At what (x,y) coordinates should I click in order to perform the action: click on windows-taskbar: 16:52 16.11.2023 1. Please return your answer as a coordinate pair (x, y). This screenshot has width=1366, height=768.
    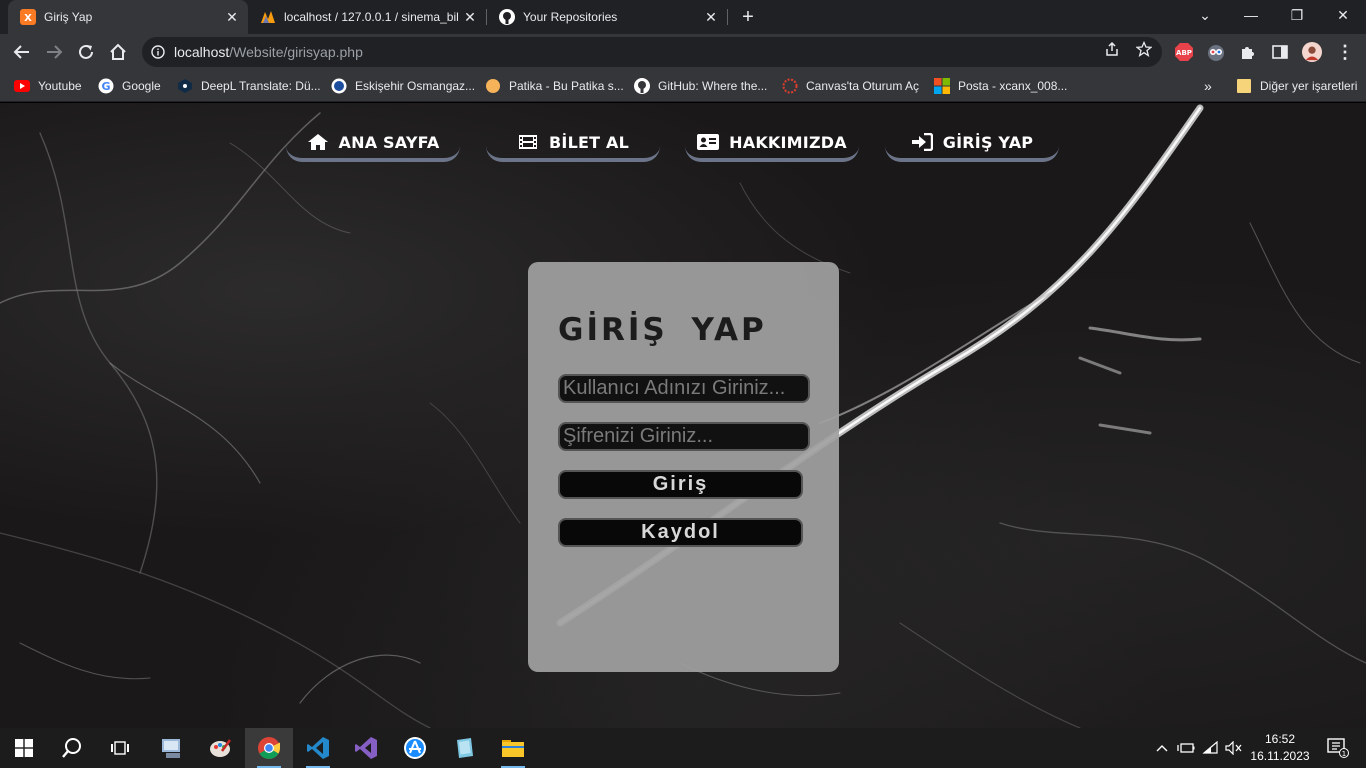
    Looking at the image, I should click on (683, 748).